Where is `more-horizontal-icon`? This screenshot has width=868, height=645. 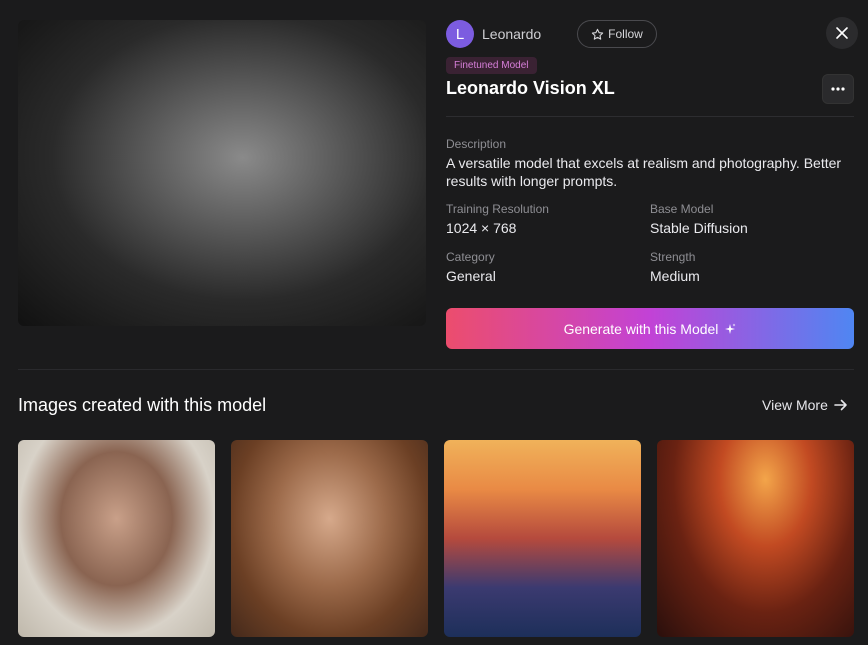 more-horizontal-icon is located at coordinates (838, 89).